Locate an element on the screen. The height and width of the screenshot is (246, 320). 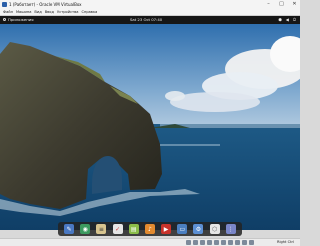
recording-icon is located at coordinates (237, 242).